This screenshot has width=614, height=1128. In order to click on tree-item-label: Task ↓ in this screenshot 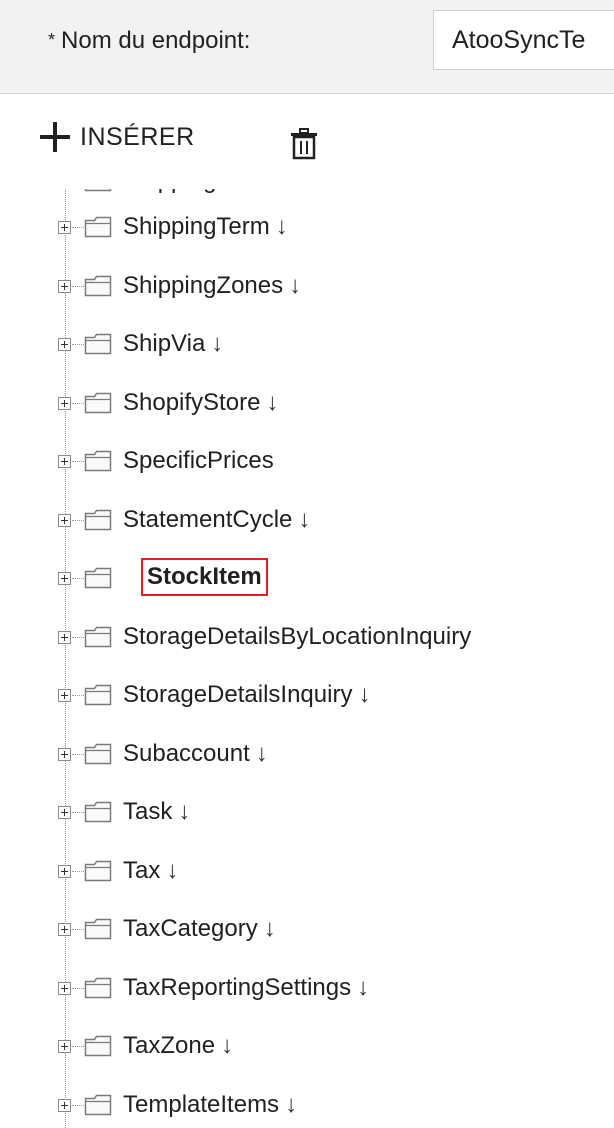, I will do `click(156, 812)`.